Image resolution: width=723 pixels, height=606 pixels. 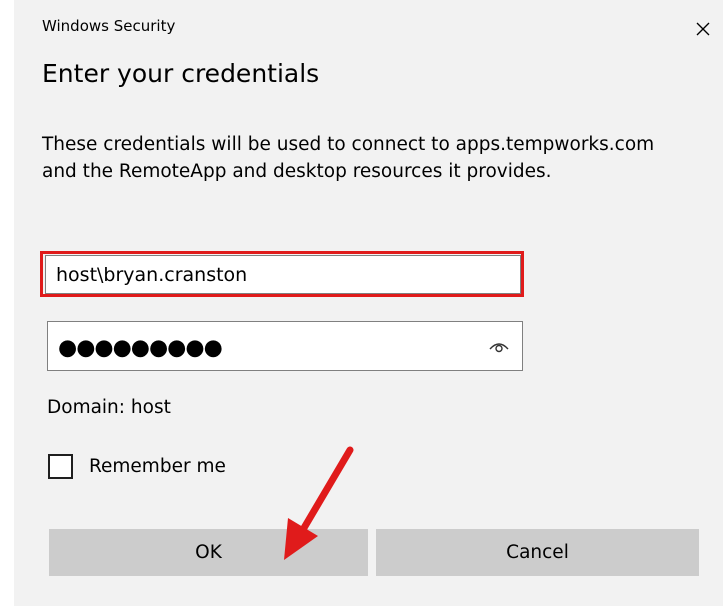 I want to click on dialog-heading: Enter your credentials, so click(x=181, y=73).